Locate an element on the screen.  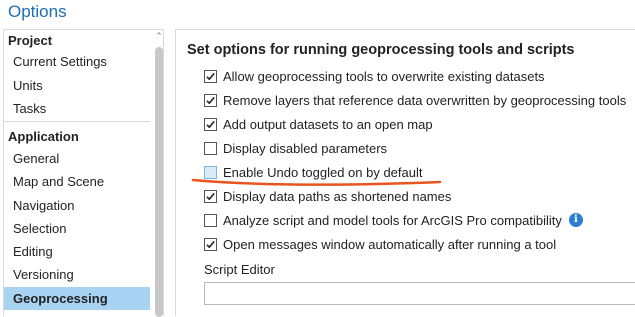
sidebar-item-tasks: Tasks is located at coordinates (77, 108).